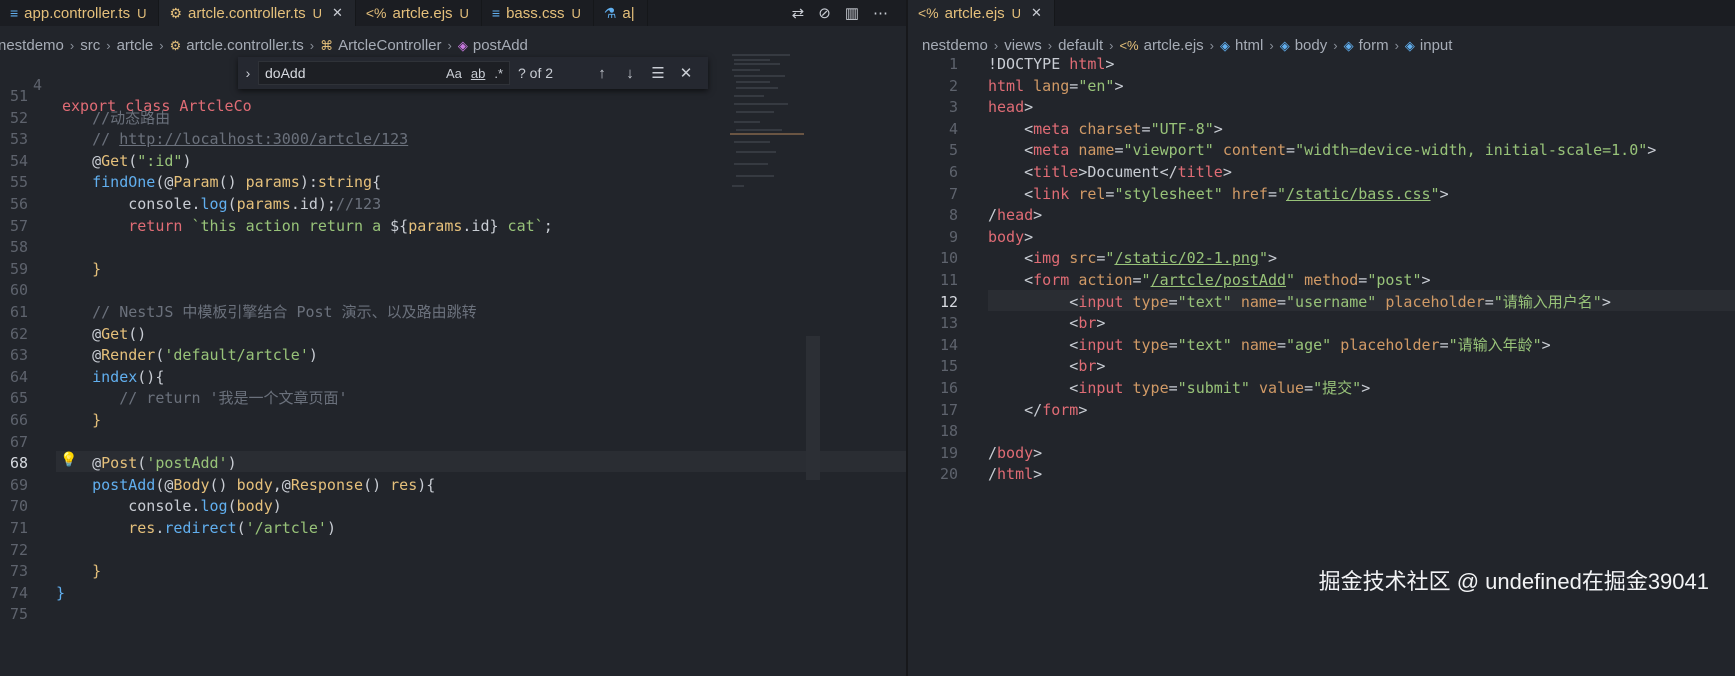  What do you see at coordinates (380, 45) in the screenshot?
I see `breadcrumb-item: ⌘ ArtcleController` at bounding box center [380, 45].